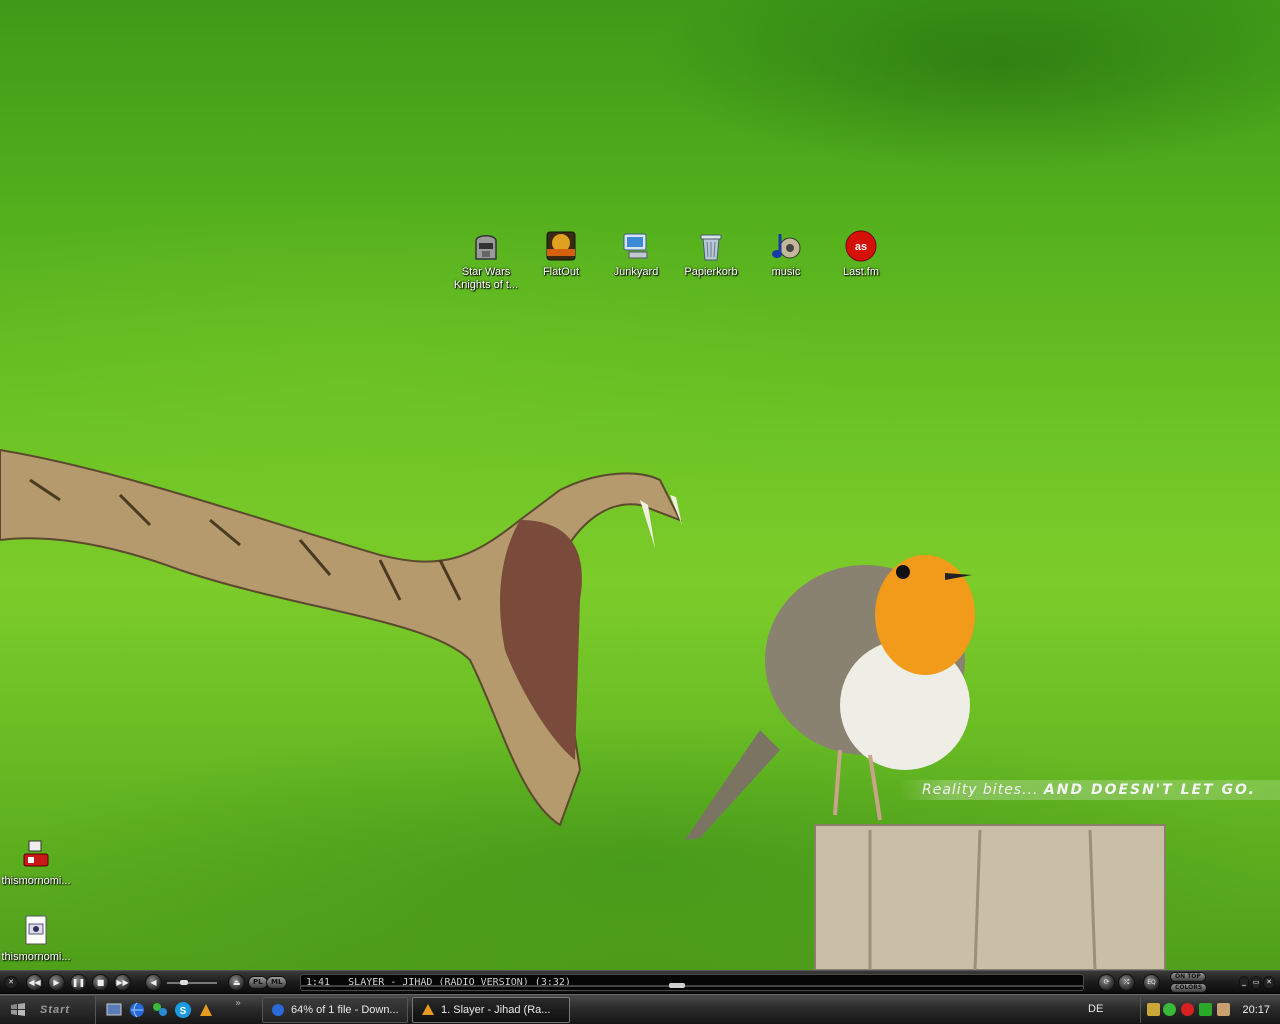 The height and width of the screenshot is (1024, 1280). What do you see at coordinates (56, 982) in the screenshot?
I see `play-button: ▶` at bounding box center [56, 982].